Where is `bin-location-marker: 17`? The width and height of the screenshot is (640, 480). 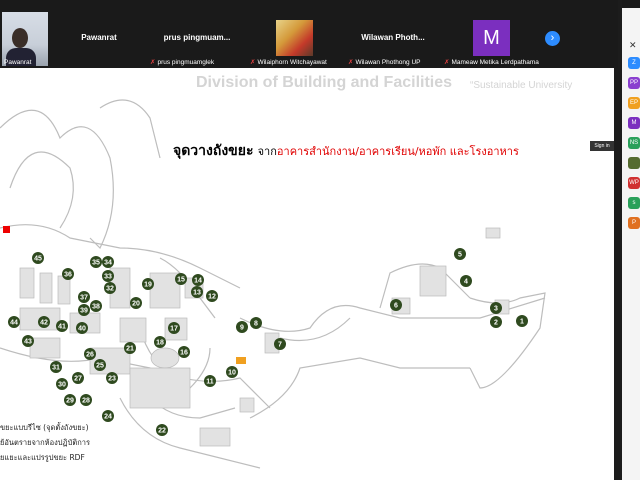 bin-location-marker: 17 is located at coordinates (174, 328).